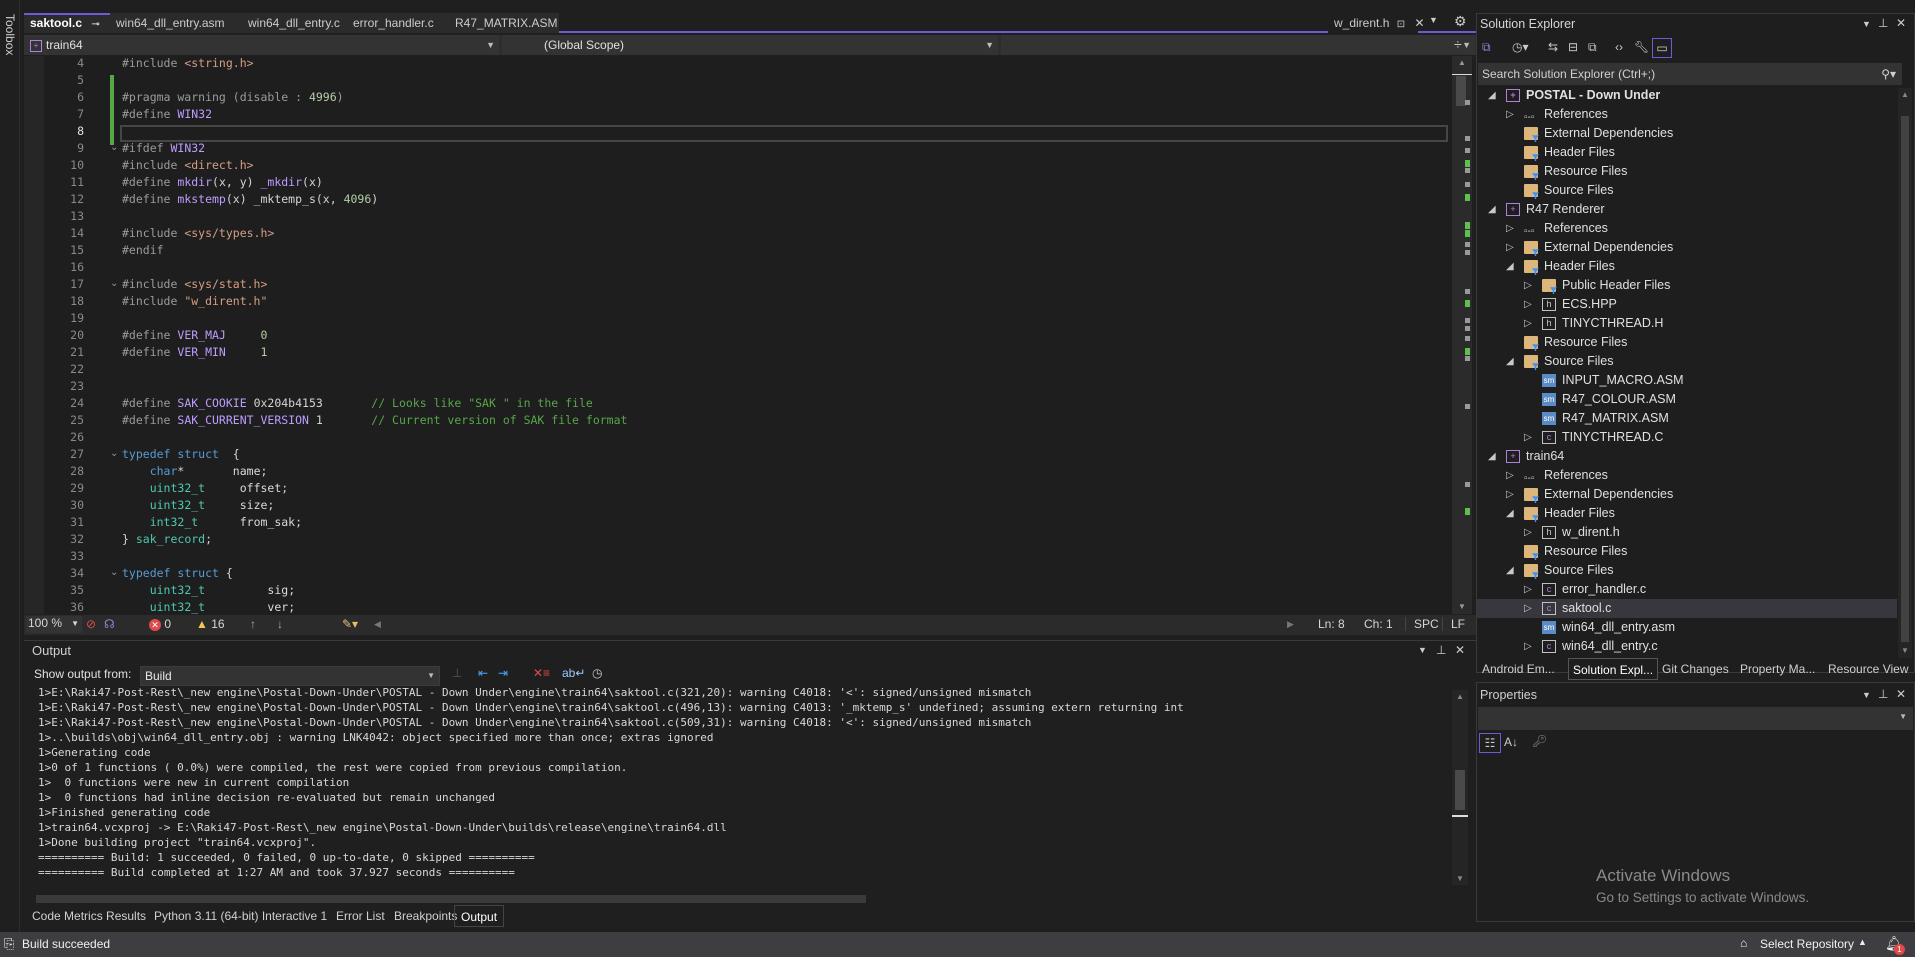 The width and height of the screenshot is (1915, 957). Describe the element at coordinates (240, 916) in the screenshot. I see `tab-python-3-11-64-bit-interactive-1: Python 3.11 (64-bit) Interactive 1` at that location.